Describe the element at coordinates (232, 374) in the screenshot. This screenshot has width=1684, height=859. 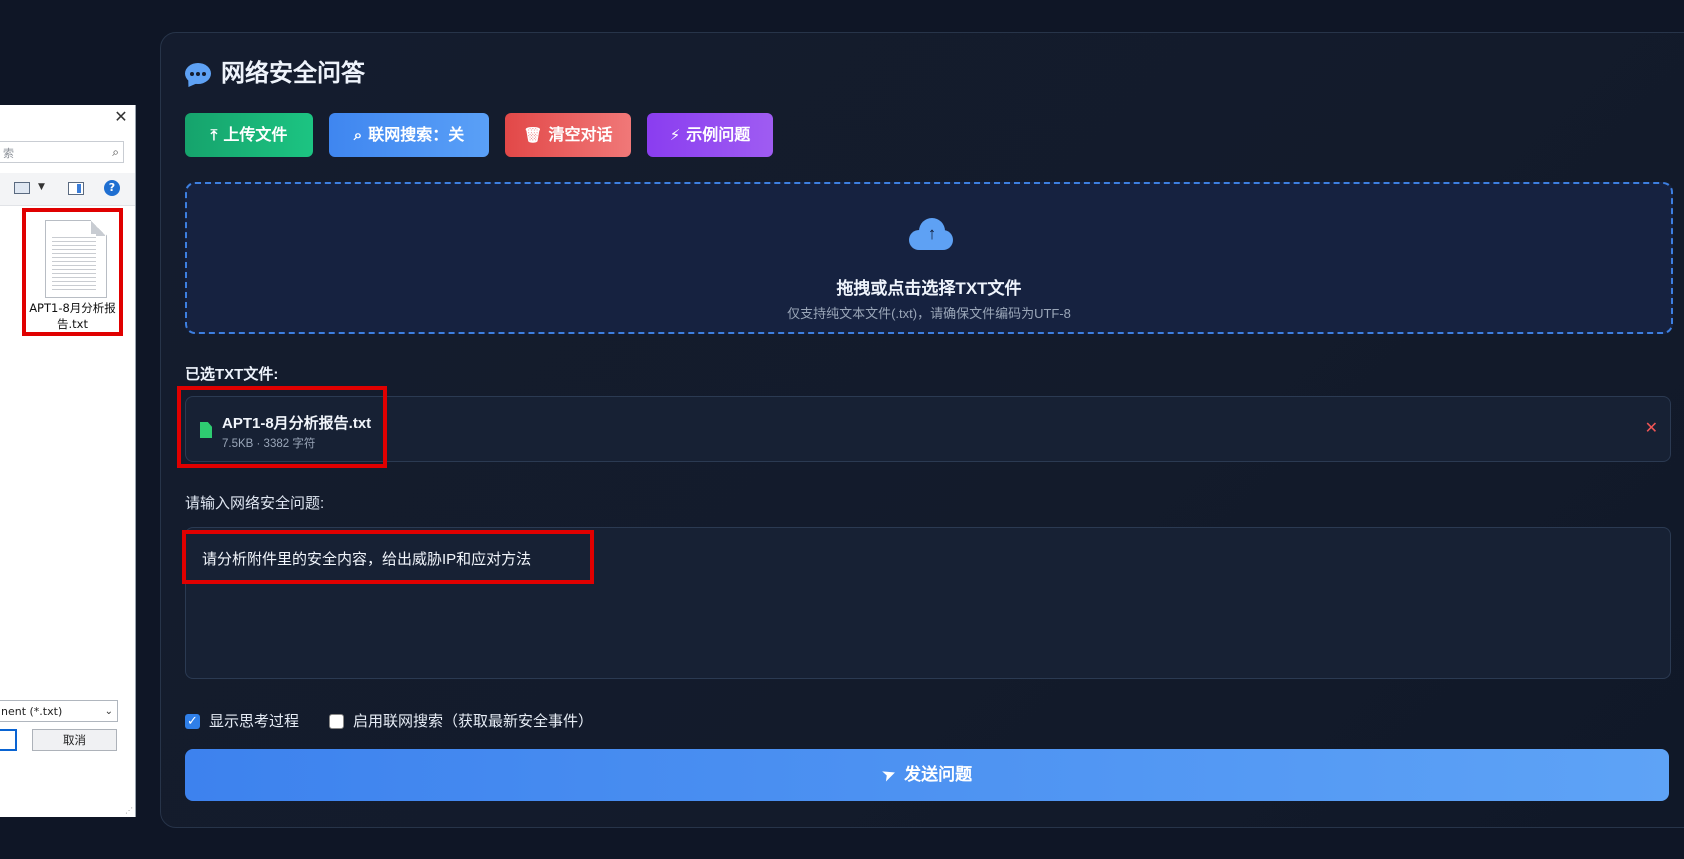
I see `selected-files-label: 已选TXT文件:` at that location.